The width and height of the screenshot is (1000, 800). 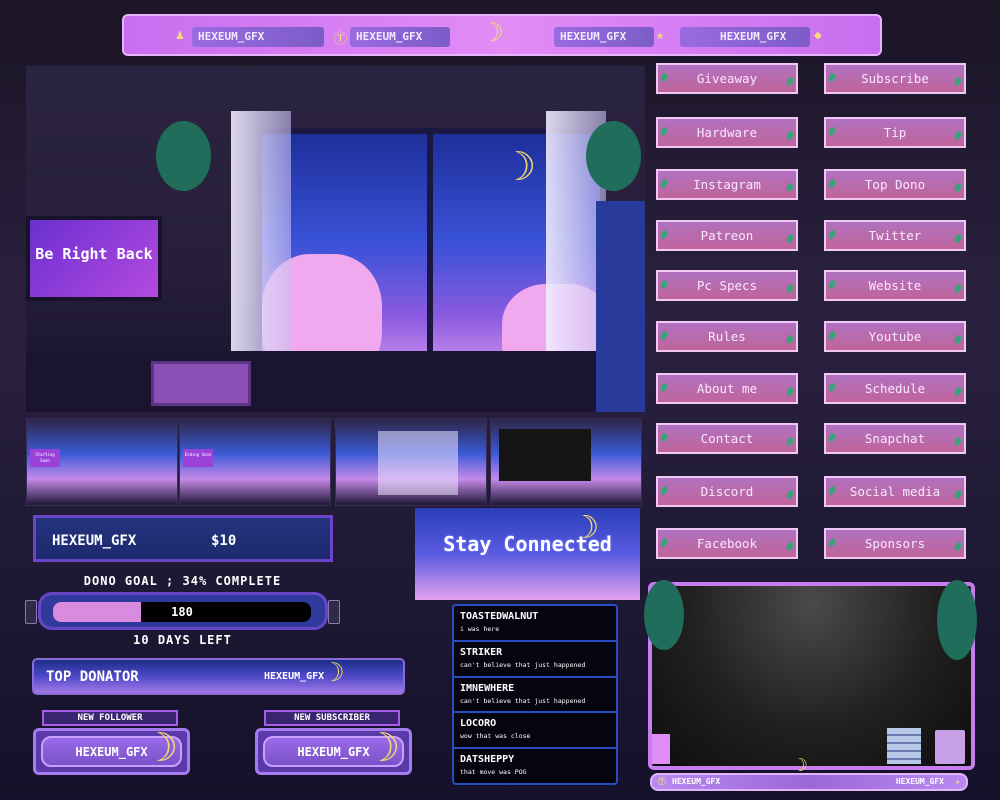 What do you see at coordinates (480, 629) in the screenshot?
I see `chat-text: i was here` at bounding box center [480, 629].